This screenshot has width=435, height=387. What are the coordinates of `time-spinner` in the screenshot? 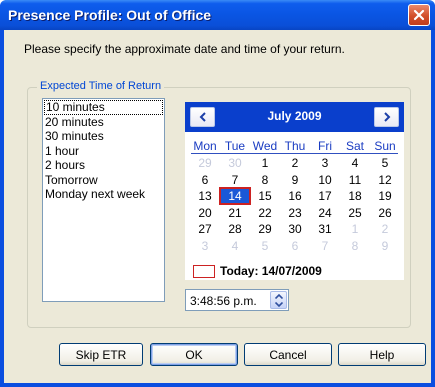 It's located at (278, 300).